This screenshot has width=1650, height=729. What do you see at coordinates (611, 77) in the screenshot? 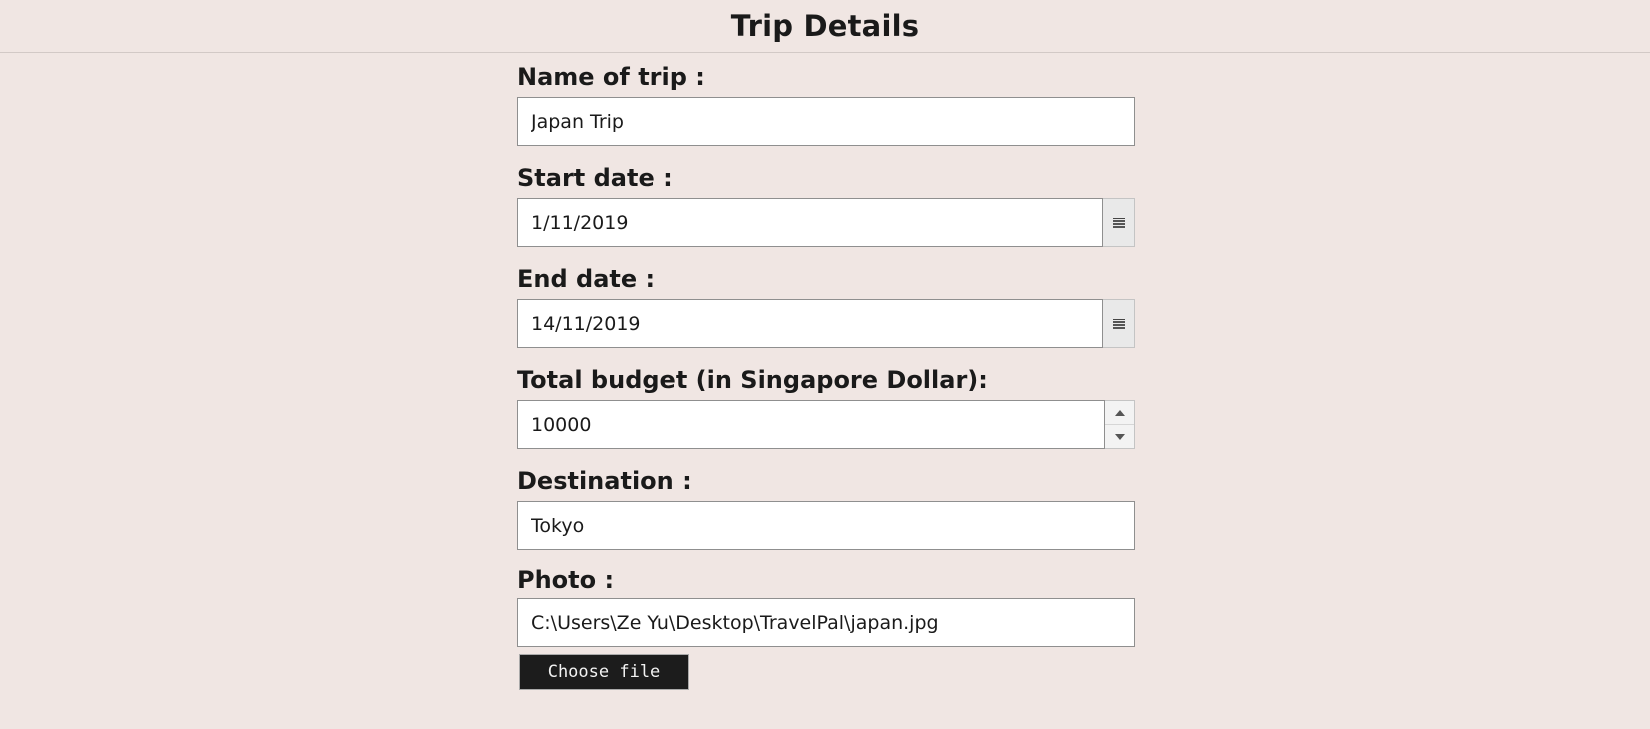
I see `name-of-trip-label: Name of trip :` at bounding box center [611, 77].